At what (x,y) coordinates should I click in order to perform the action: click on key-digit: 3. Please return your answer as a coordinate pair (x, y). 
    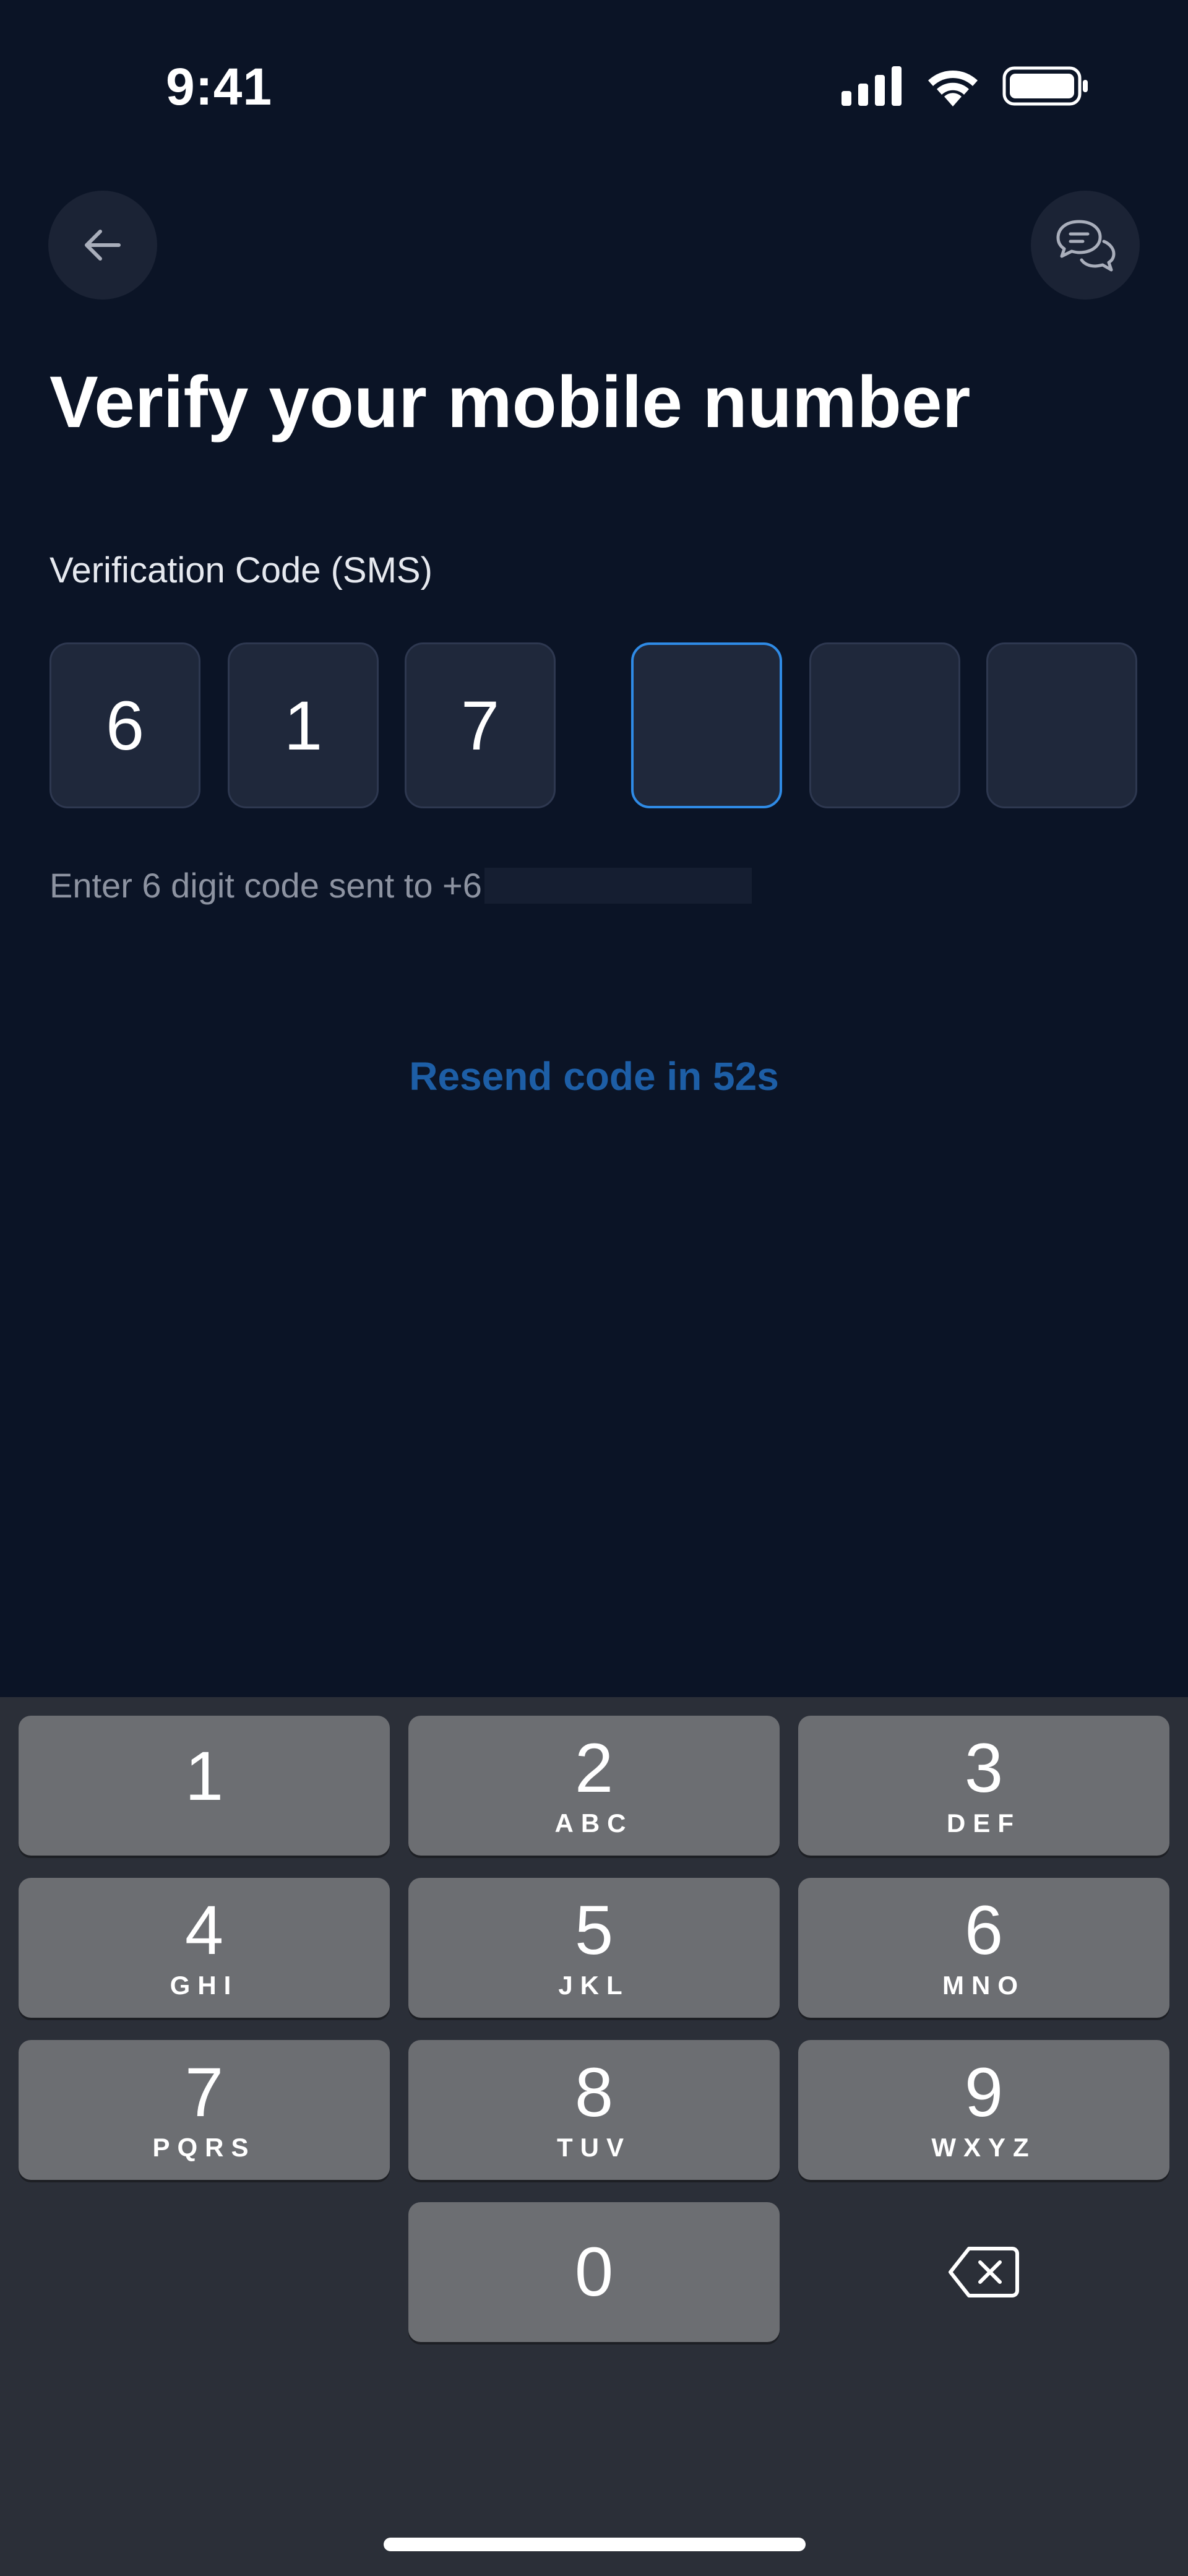
    Looking at the image, I should click on (984, 1768).